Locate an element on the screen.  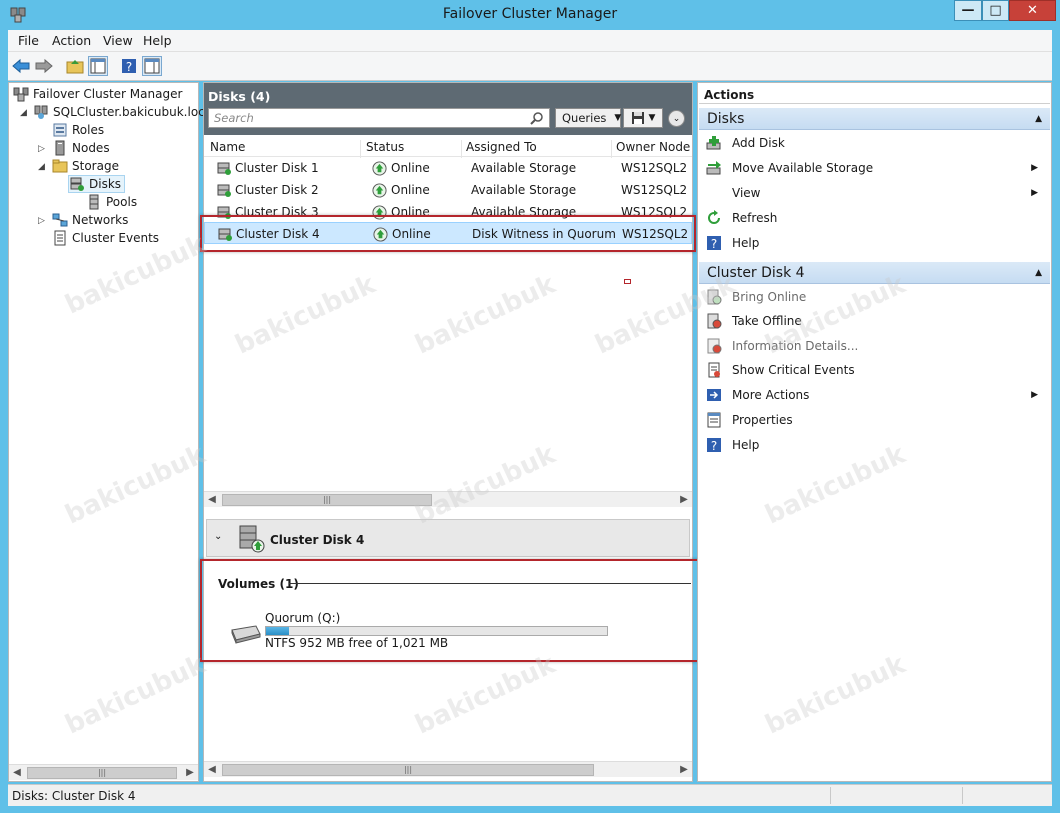
cell-name: Cluster Disk 2 is located at coordinates (277, 190).